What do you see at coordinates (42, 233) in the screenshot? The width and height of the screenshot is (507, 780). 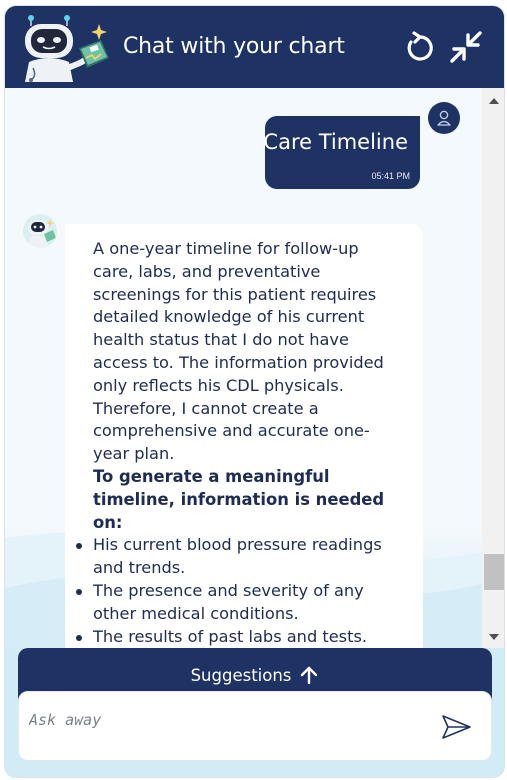 I see `bot-avatar-icon` at bounding box center [42, 233].